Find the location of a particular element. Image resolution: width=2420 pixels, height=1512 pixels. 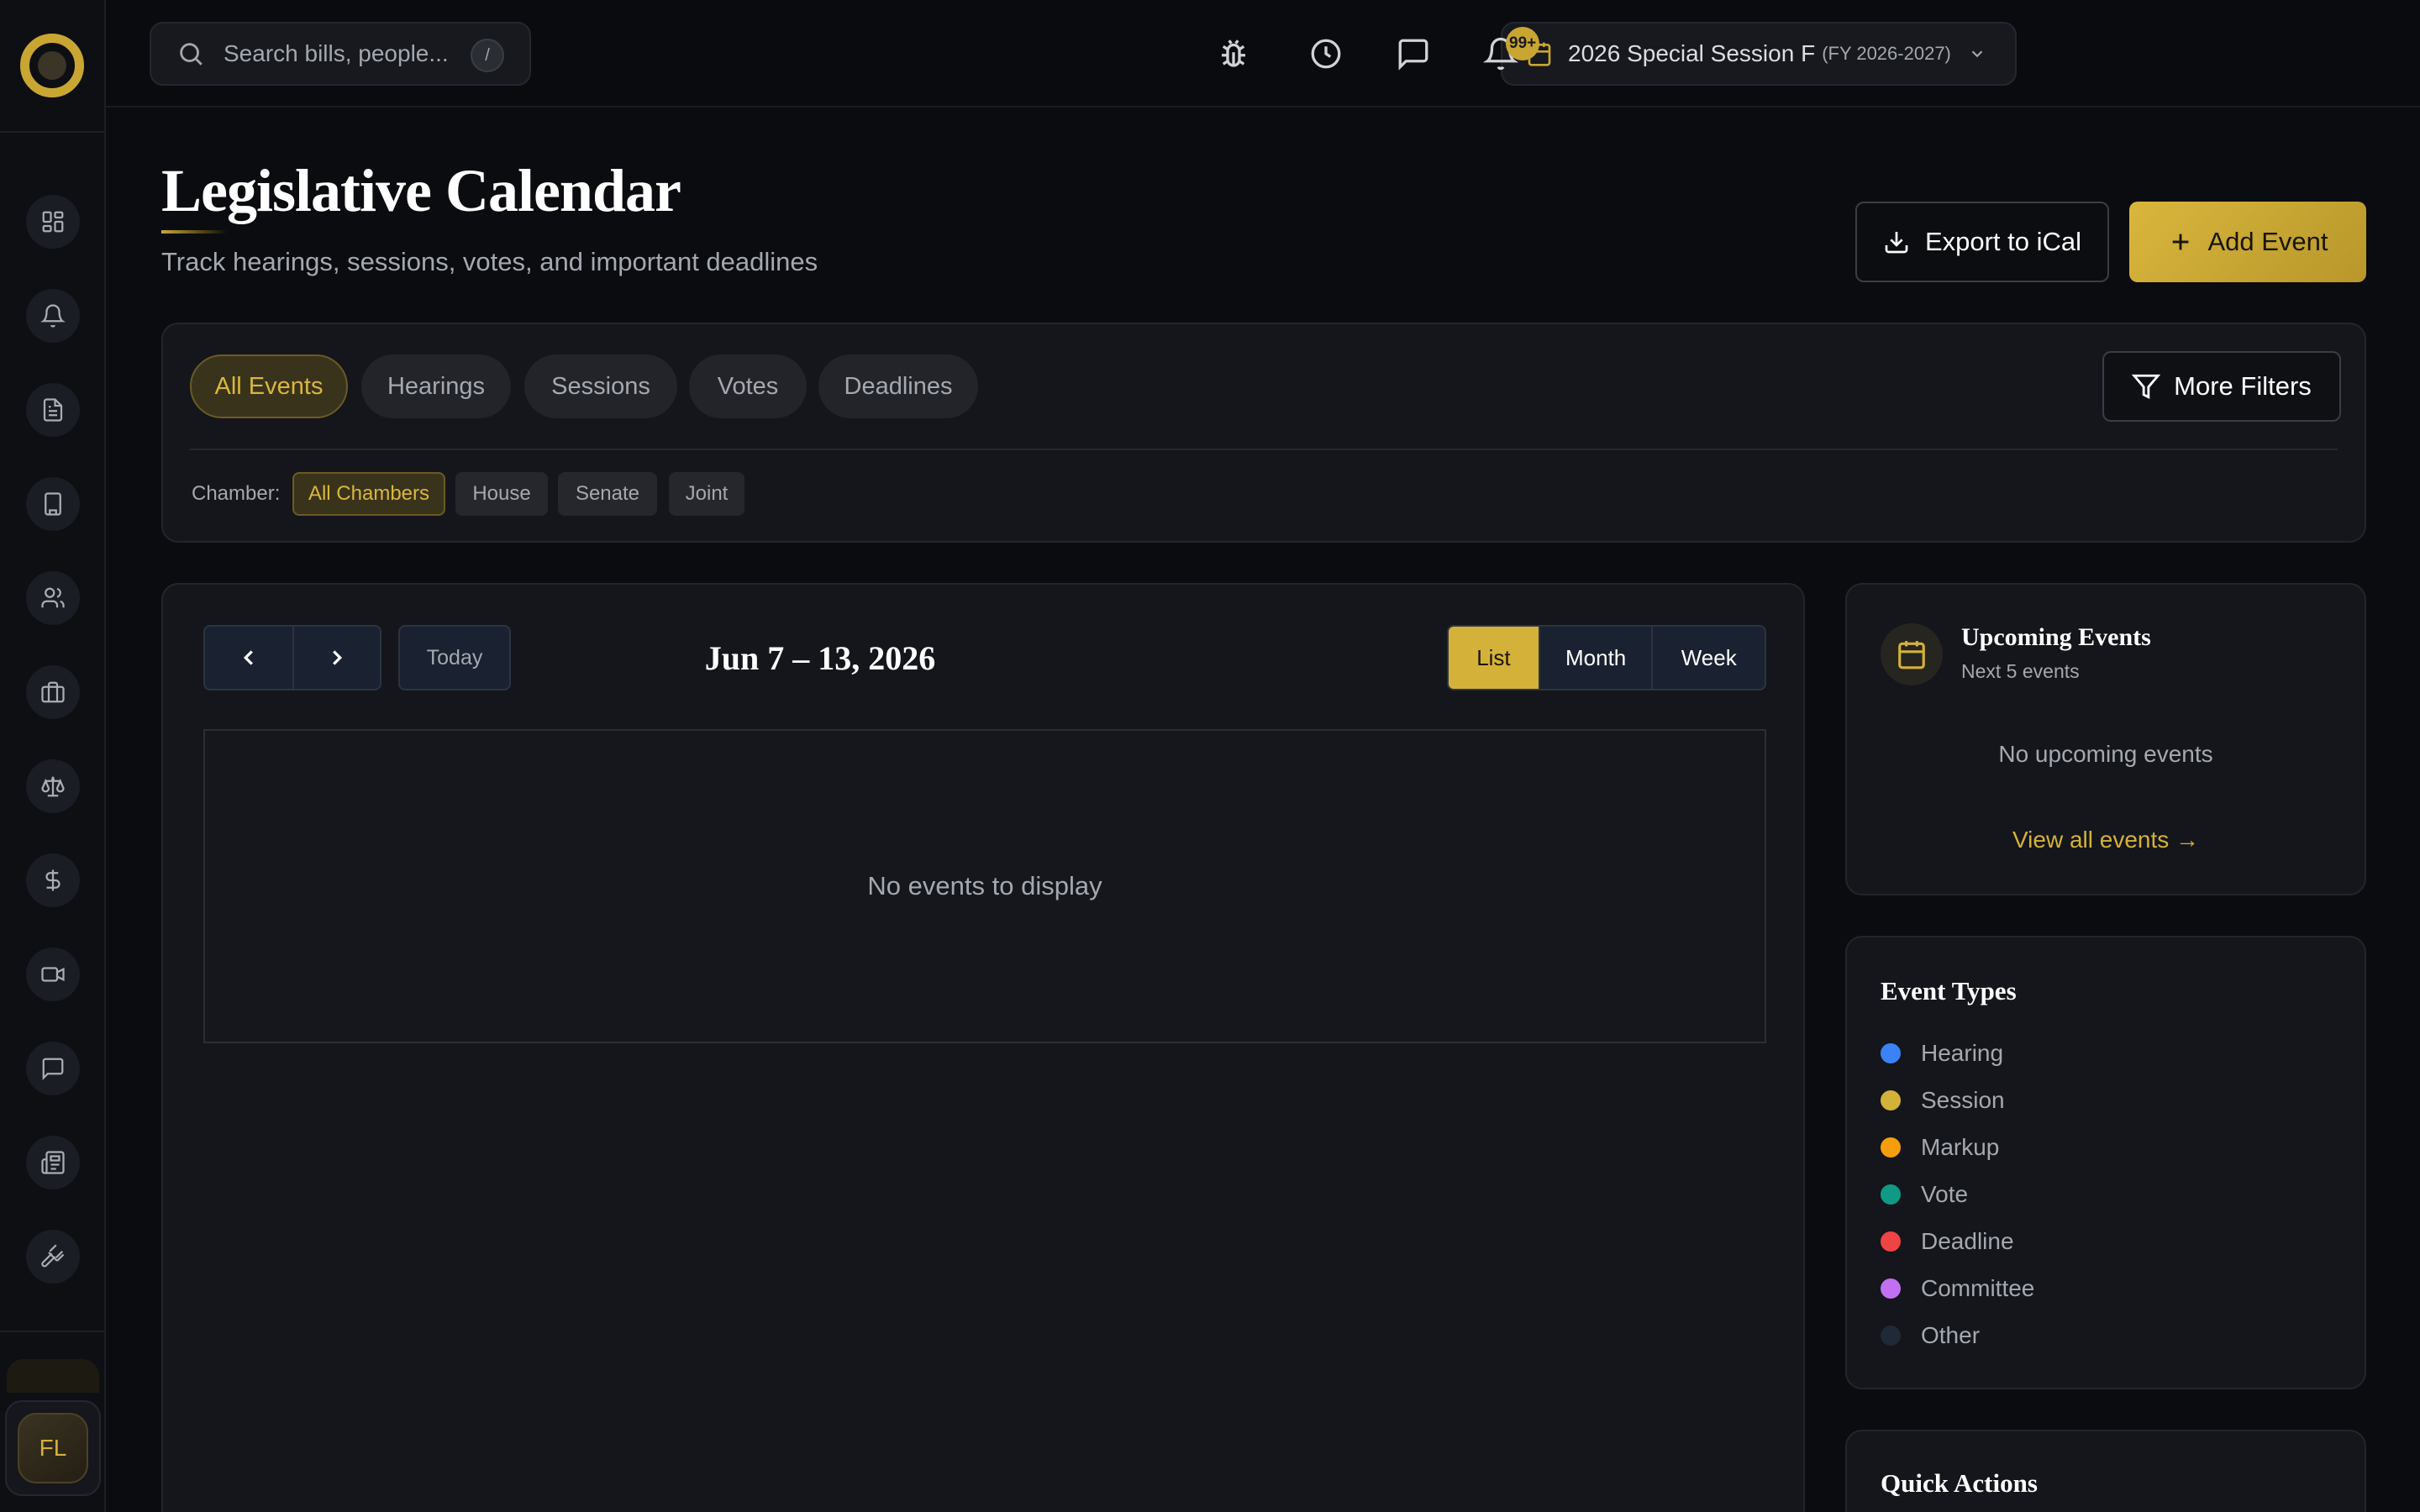

app-logo is located at coordinates (52, 65).